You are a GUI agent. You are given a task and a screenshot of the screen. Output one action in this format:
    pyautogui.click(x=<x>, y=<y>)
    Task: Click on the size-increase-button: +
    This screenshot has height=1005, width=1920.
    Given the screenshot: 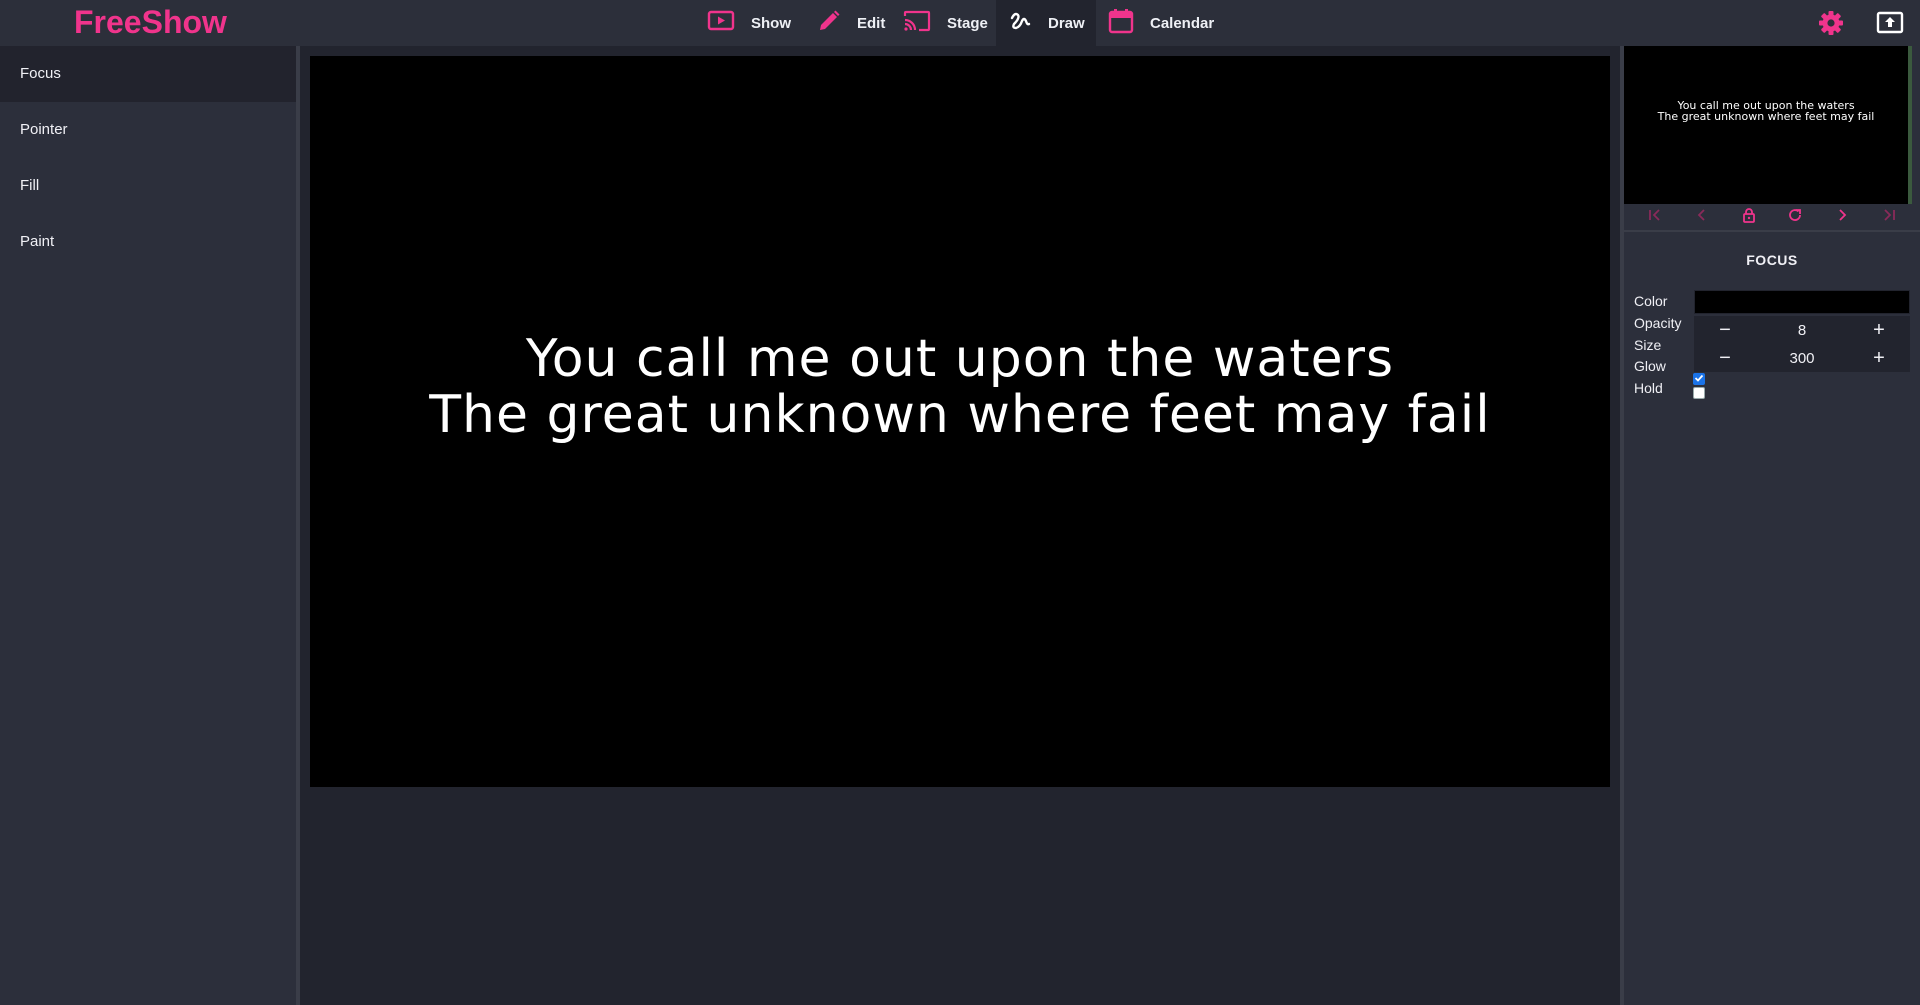 What is the action you would take?
    pyautogui.click(x=1879, y=358)
    